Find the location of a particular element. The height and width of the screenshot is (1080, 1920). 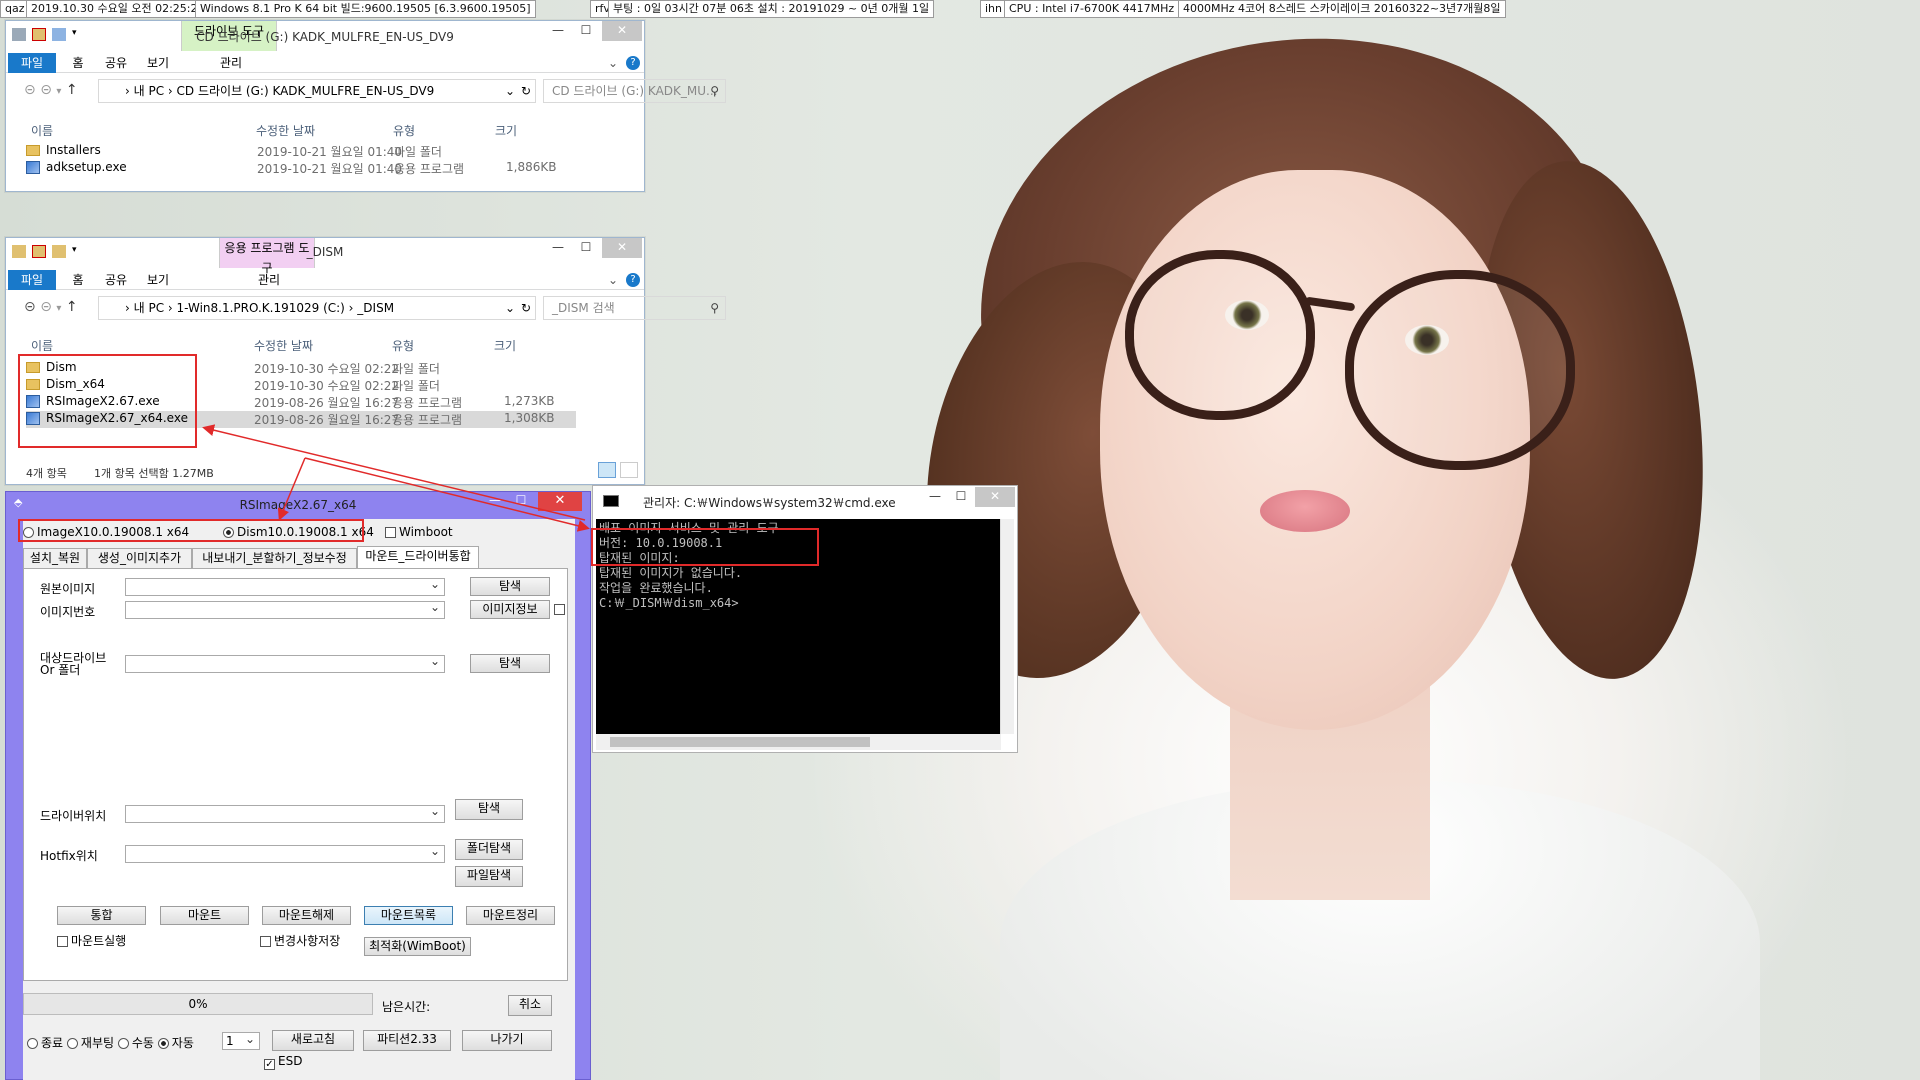

large-icons-view-icon is located at coordinates (629, 470).